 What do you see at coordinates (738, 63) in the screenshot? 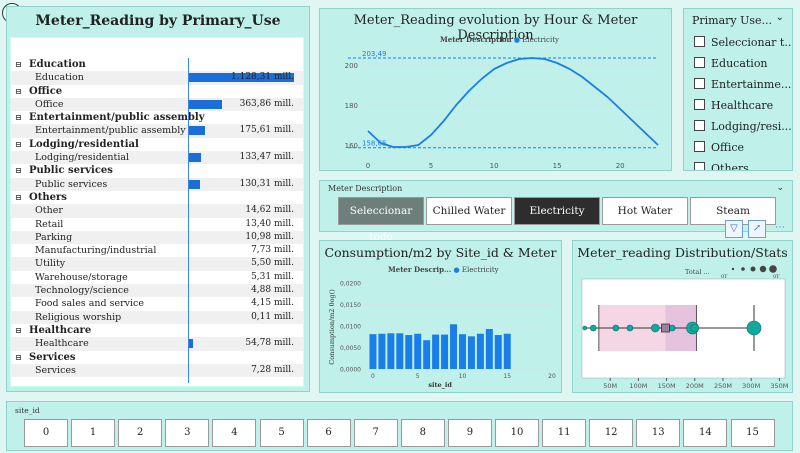
I see `slicer-item: Education` at bounding box center [738, 63].